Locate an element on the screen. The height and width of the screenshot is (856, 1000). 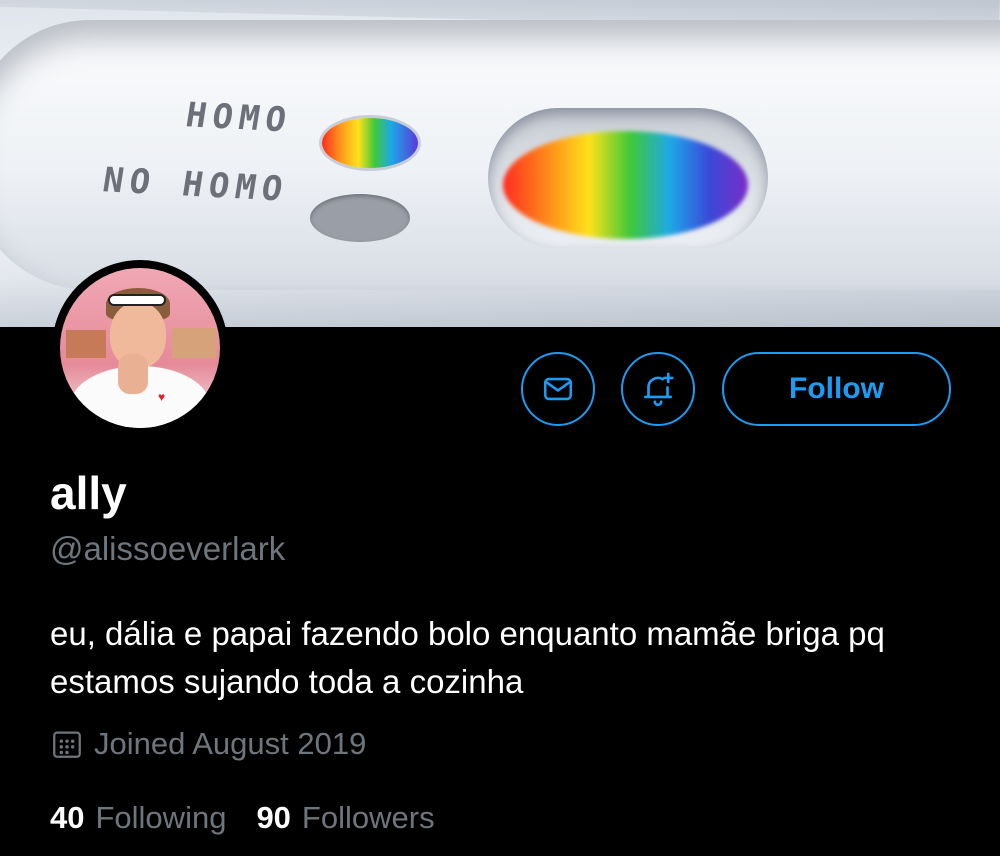
banner-label-homo: HOMO is located at coordinates (238, 118).